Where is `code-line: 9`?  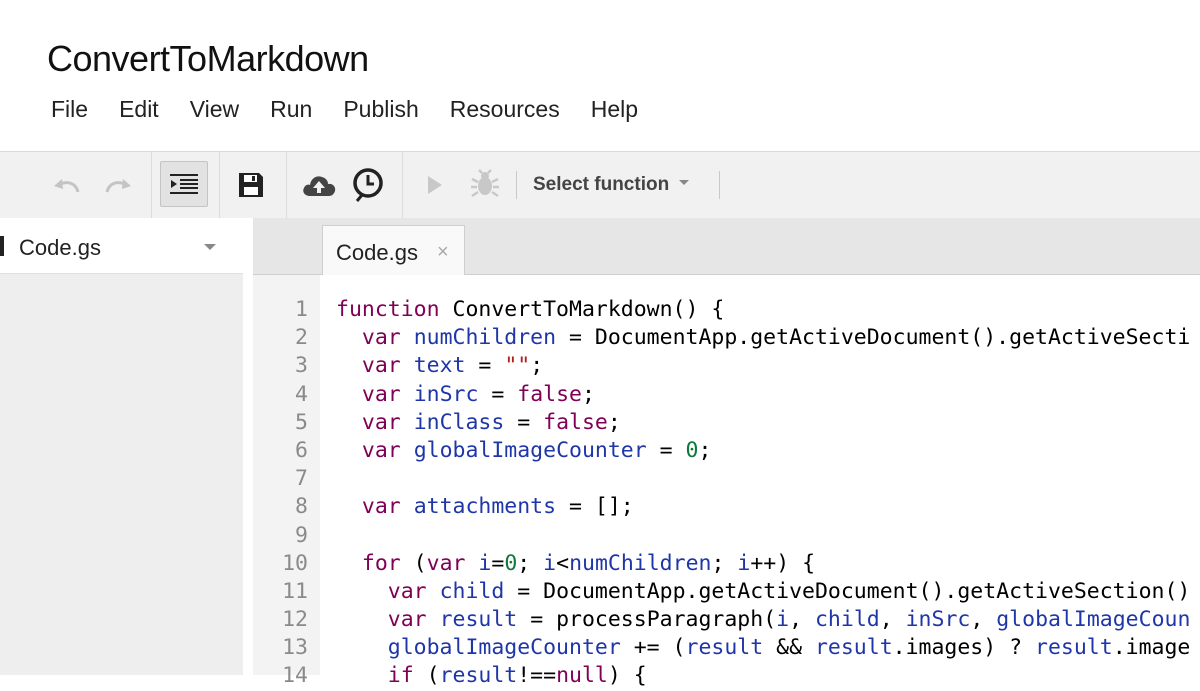
code-line: 9 is located at coordinates (726, 536).